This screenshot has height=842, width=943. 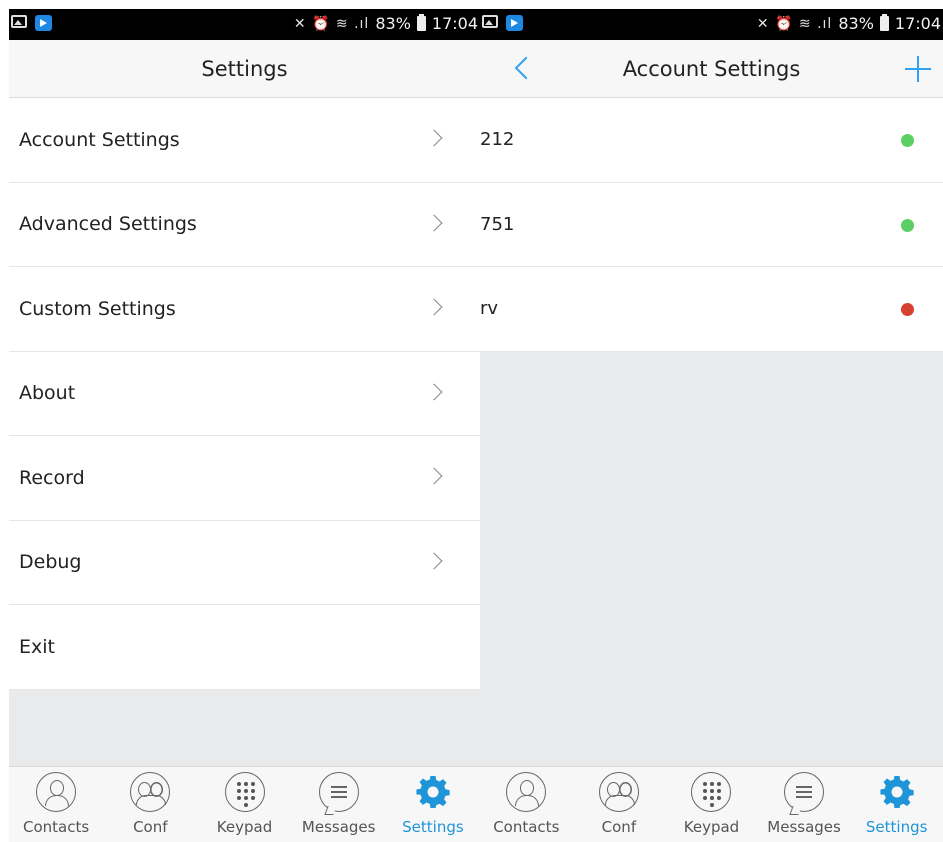 I want to click on settings-item-label: About, so click(x=47, y=393).